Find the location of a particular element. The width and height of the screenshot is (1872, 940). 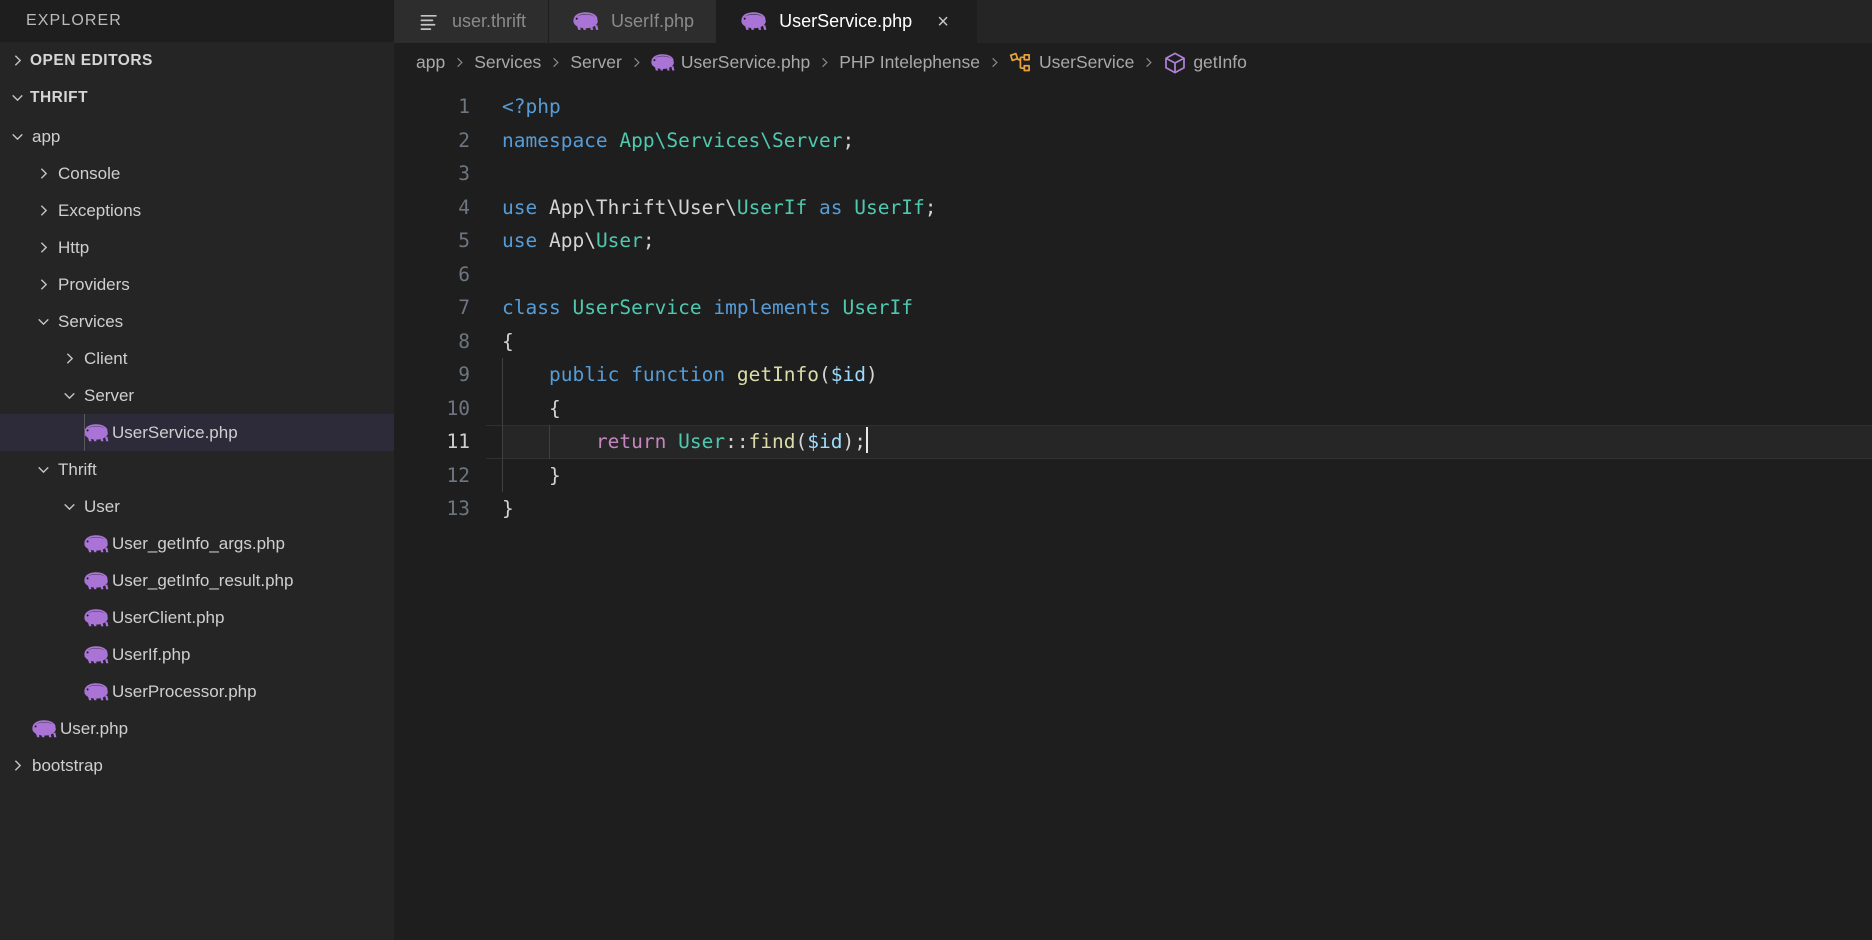

tree-file-row: User_getInfo_result.php is located at coordinates (197, 580).